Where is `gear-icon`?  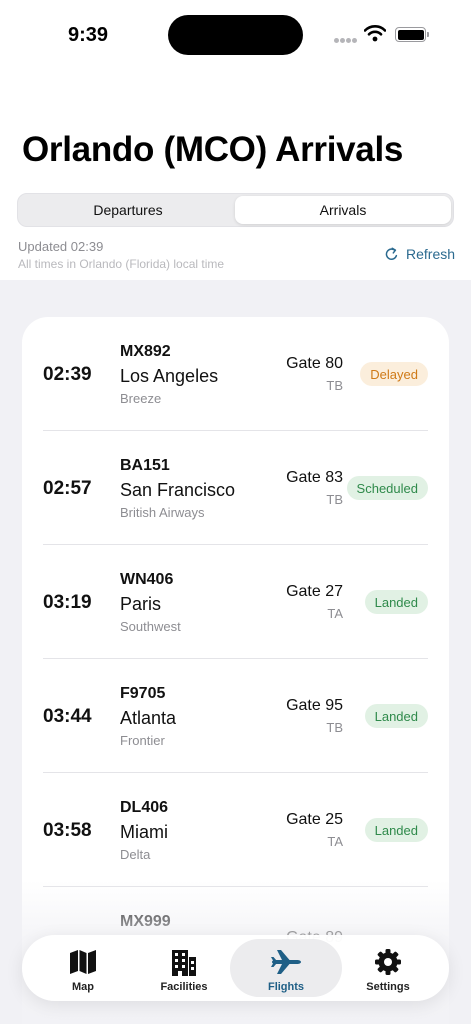
gear-icon is located at coordinates (388, 962).